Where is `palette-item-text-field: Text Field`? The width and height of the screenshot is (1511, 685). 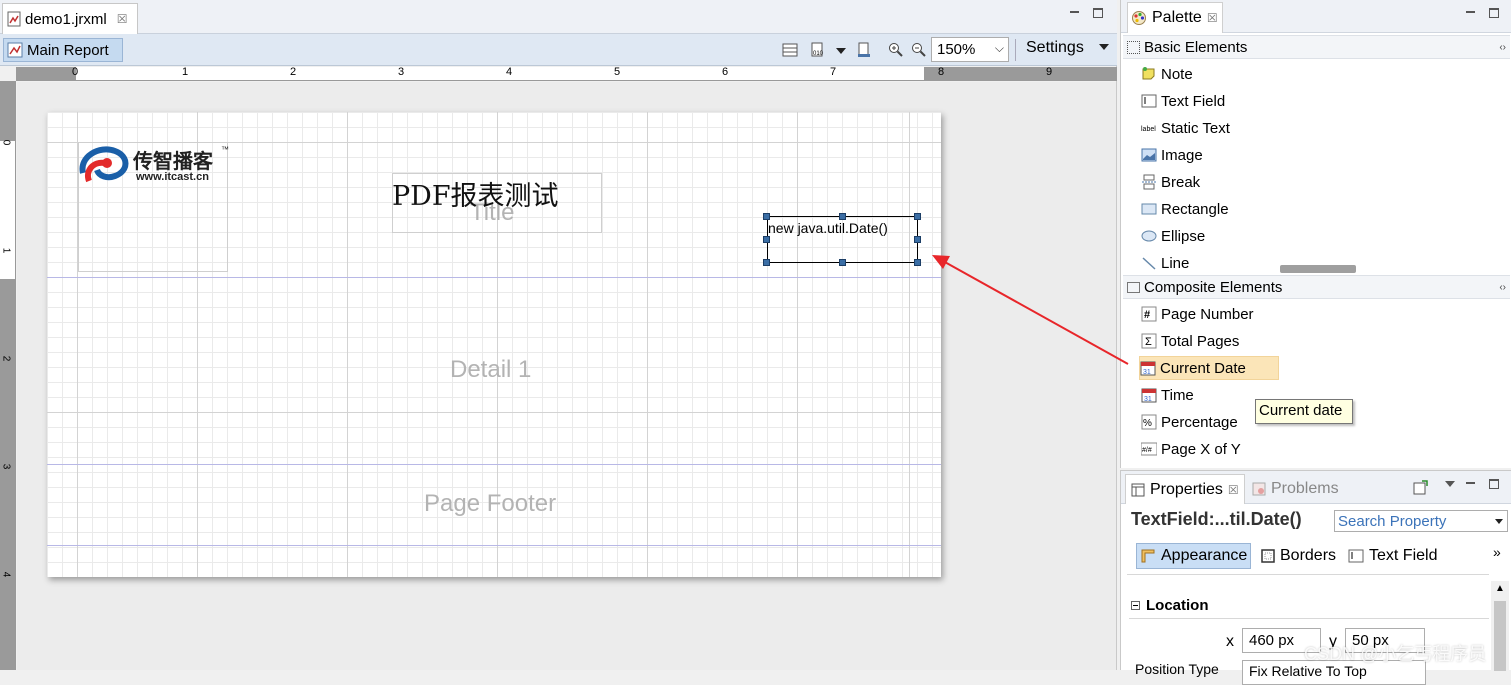 palette-item-text-field: Text Field is located at coordinates (1185, 101).